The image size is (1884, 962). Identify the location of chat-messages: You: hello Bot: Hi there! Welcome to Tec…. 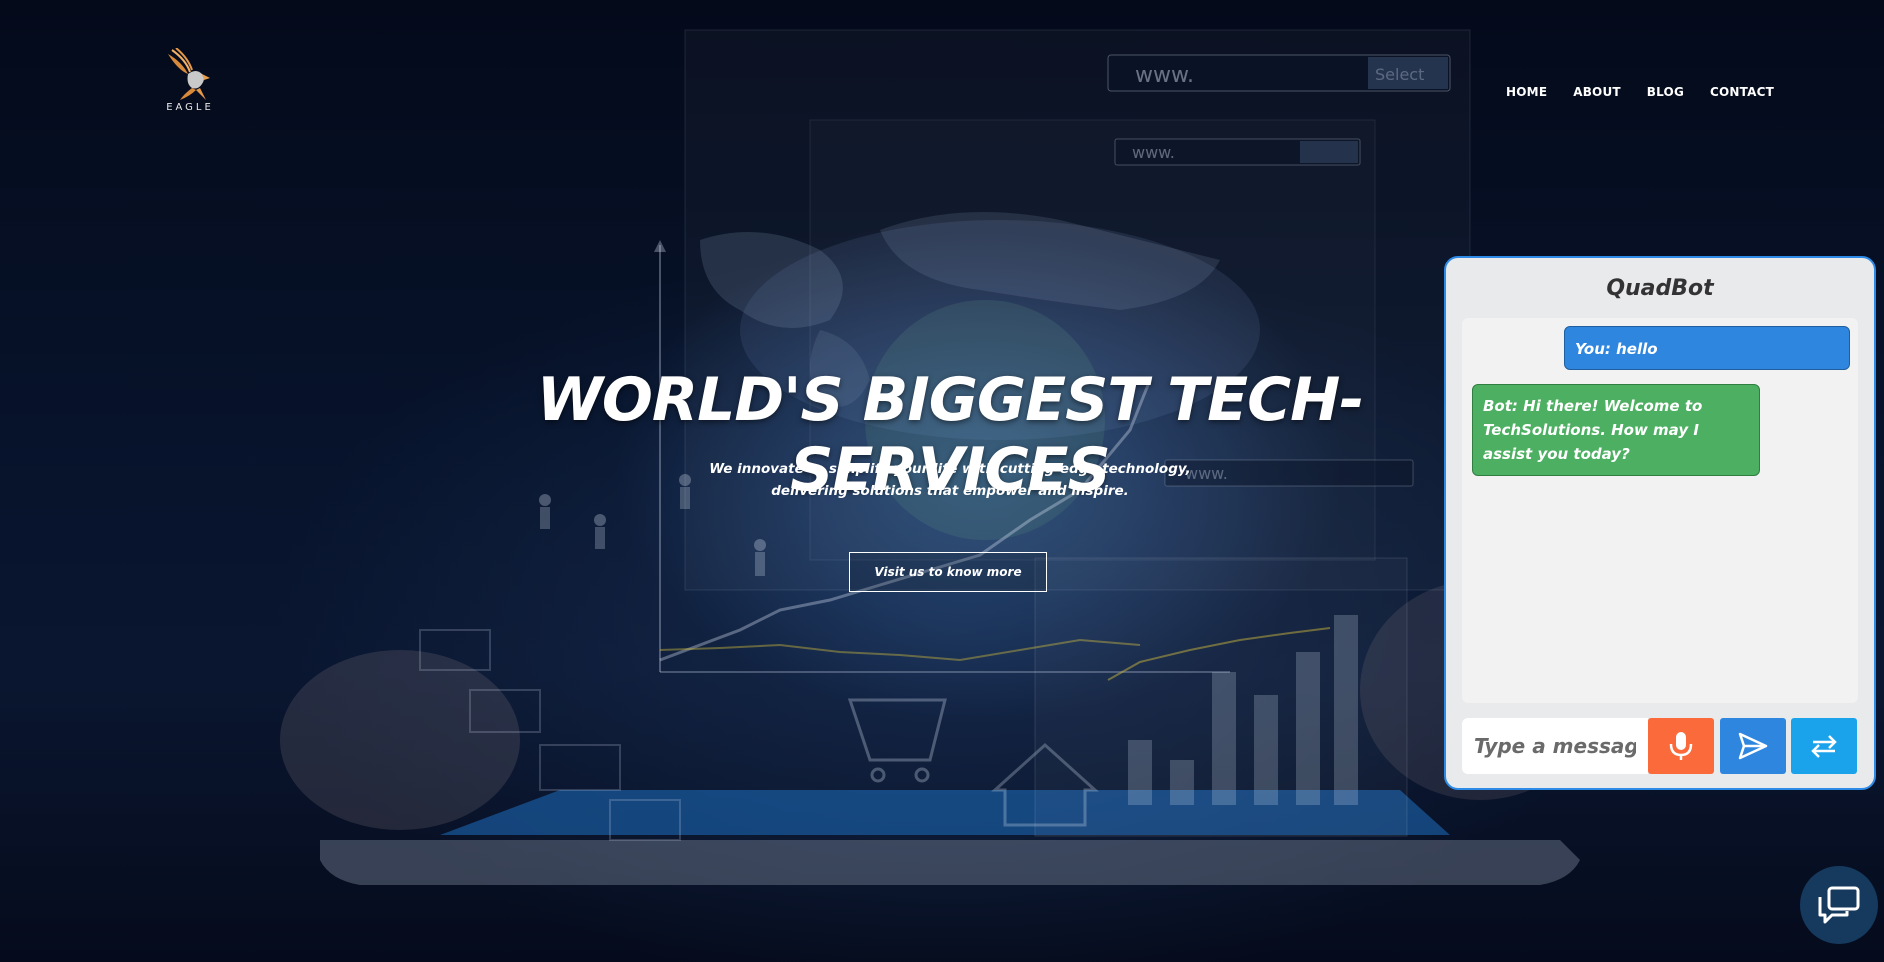
(1660, 510).